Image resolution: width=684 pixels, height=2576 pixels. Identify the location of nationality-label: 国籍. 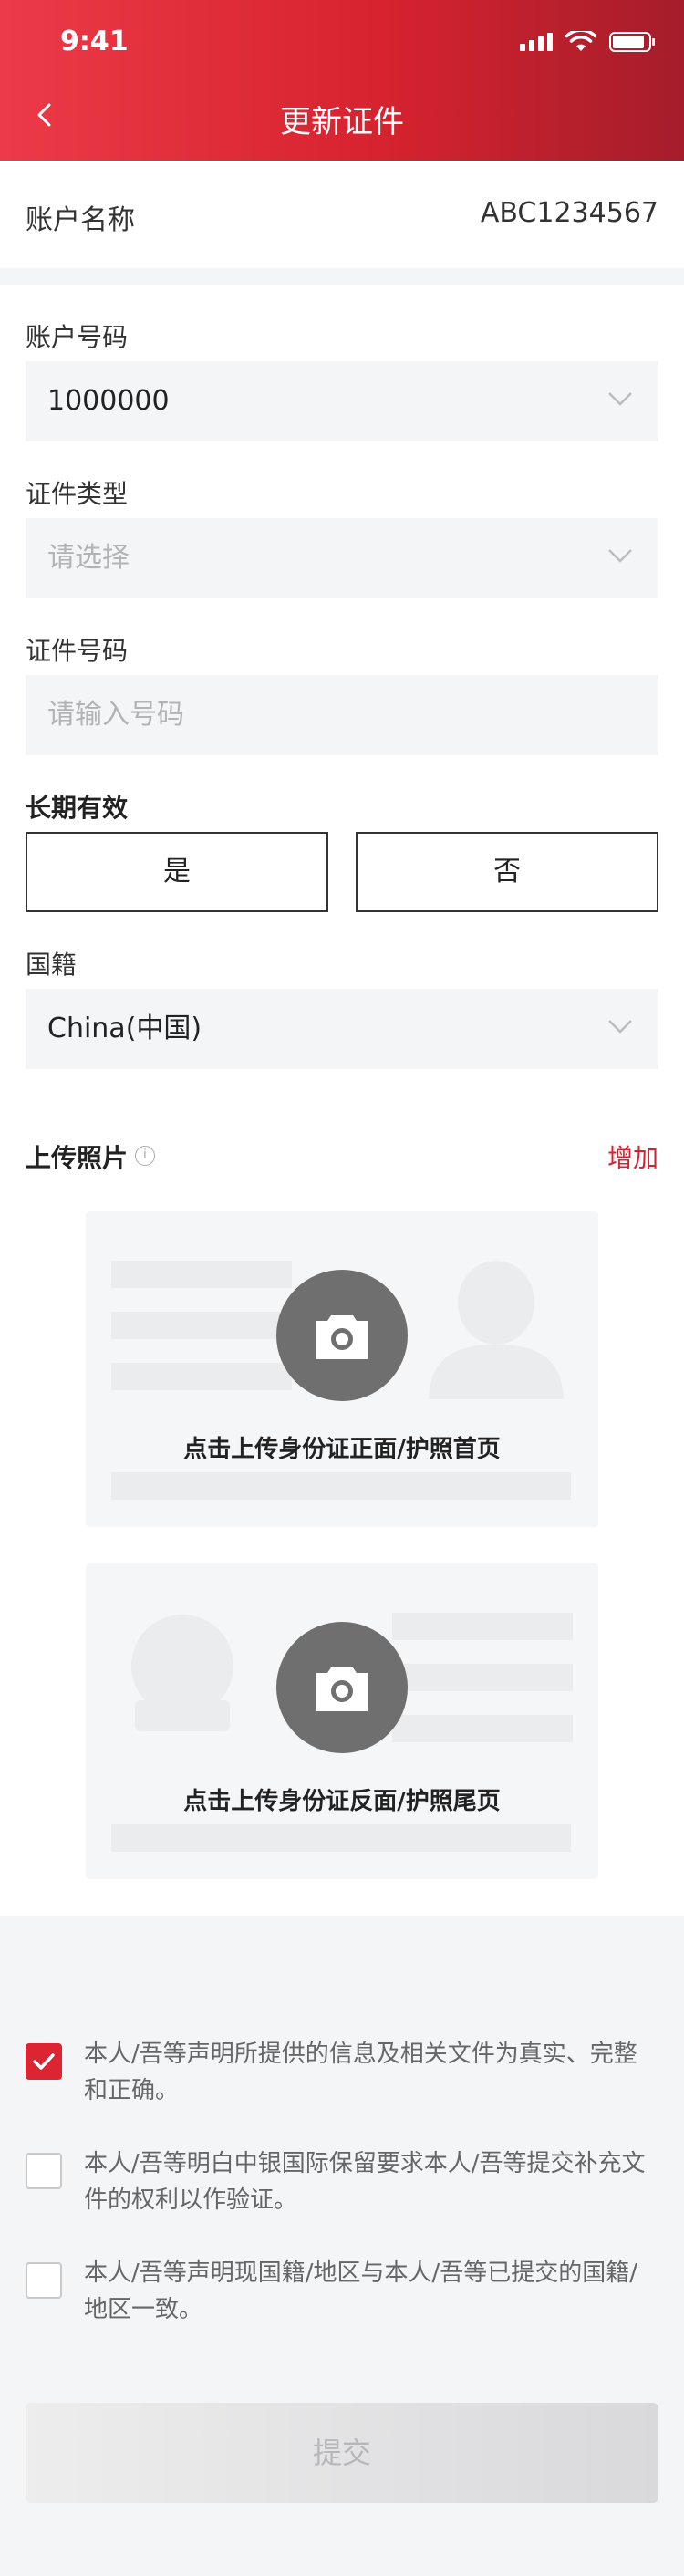
(52, 965).